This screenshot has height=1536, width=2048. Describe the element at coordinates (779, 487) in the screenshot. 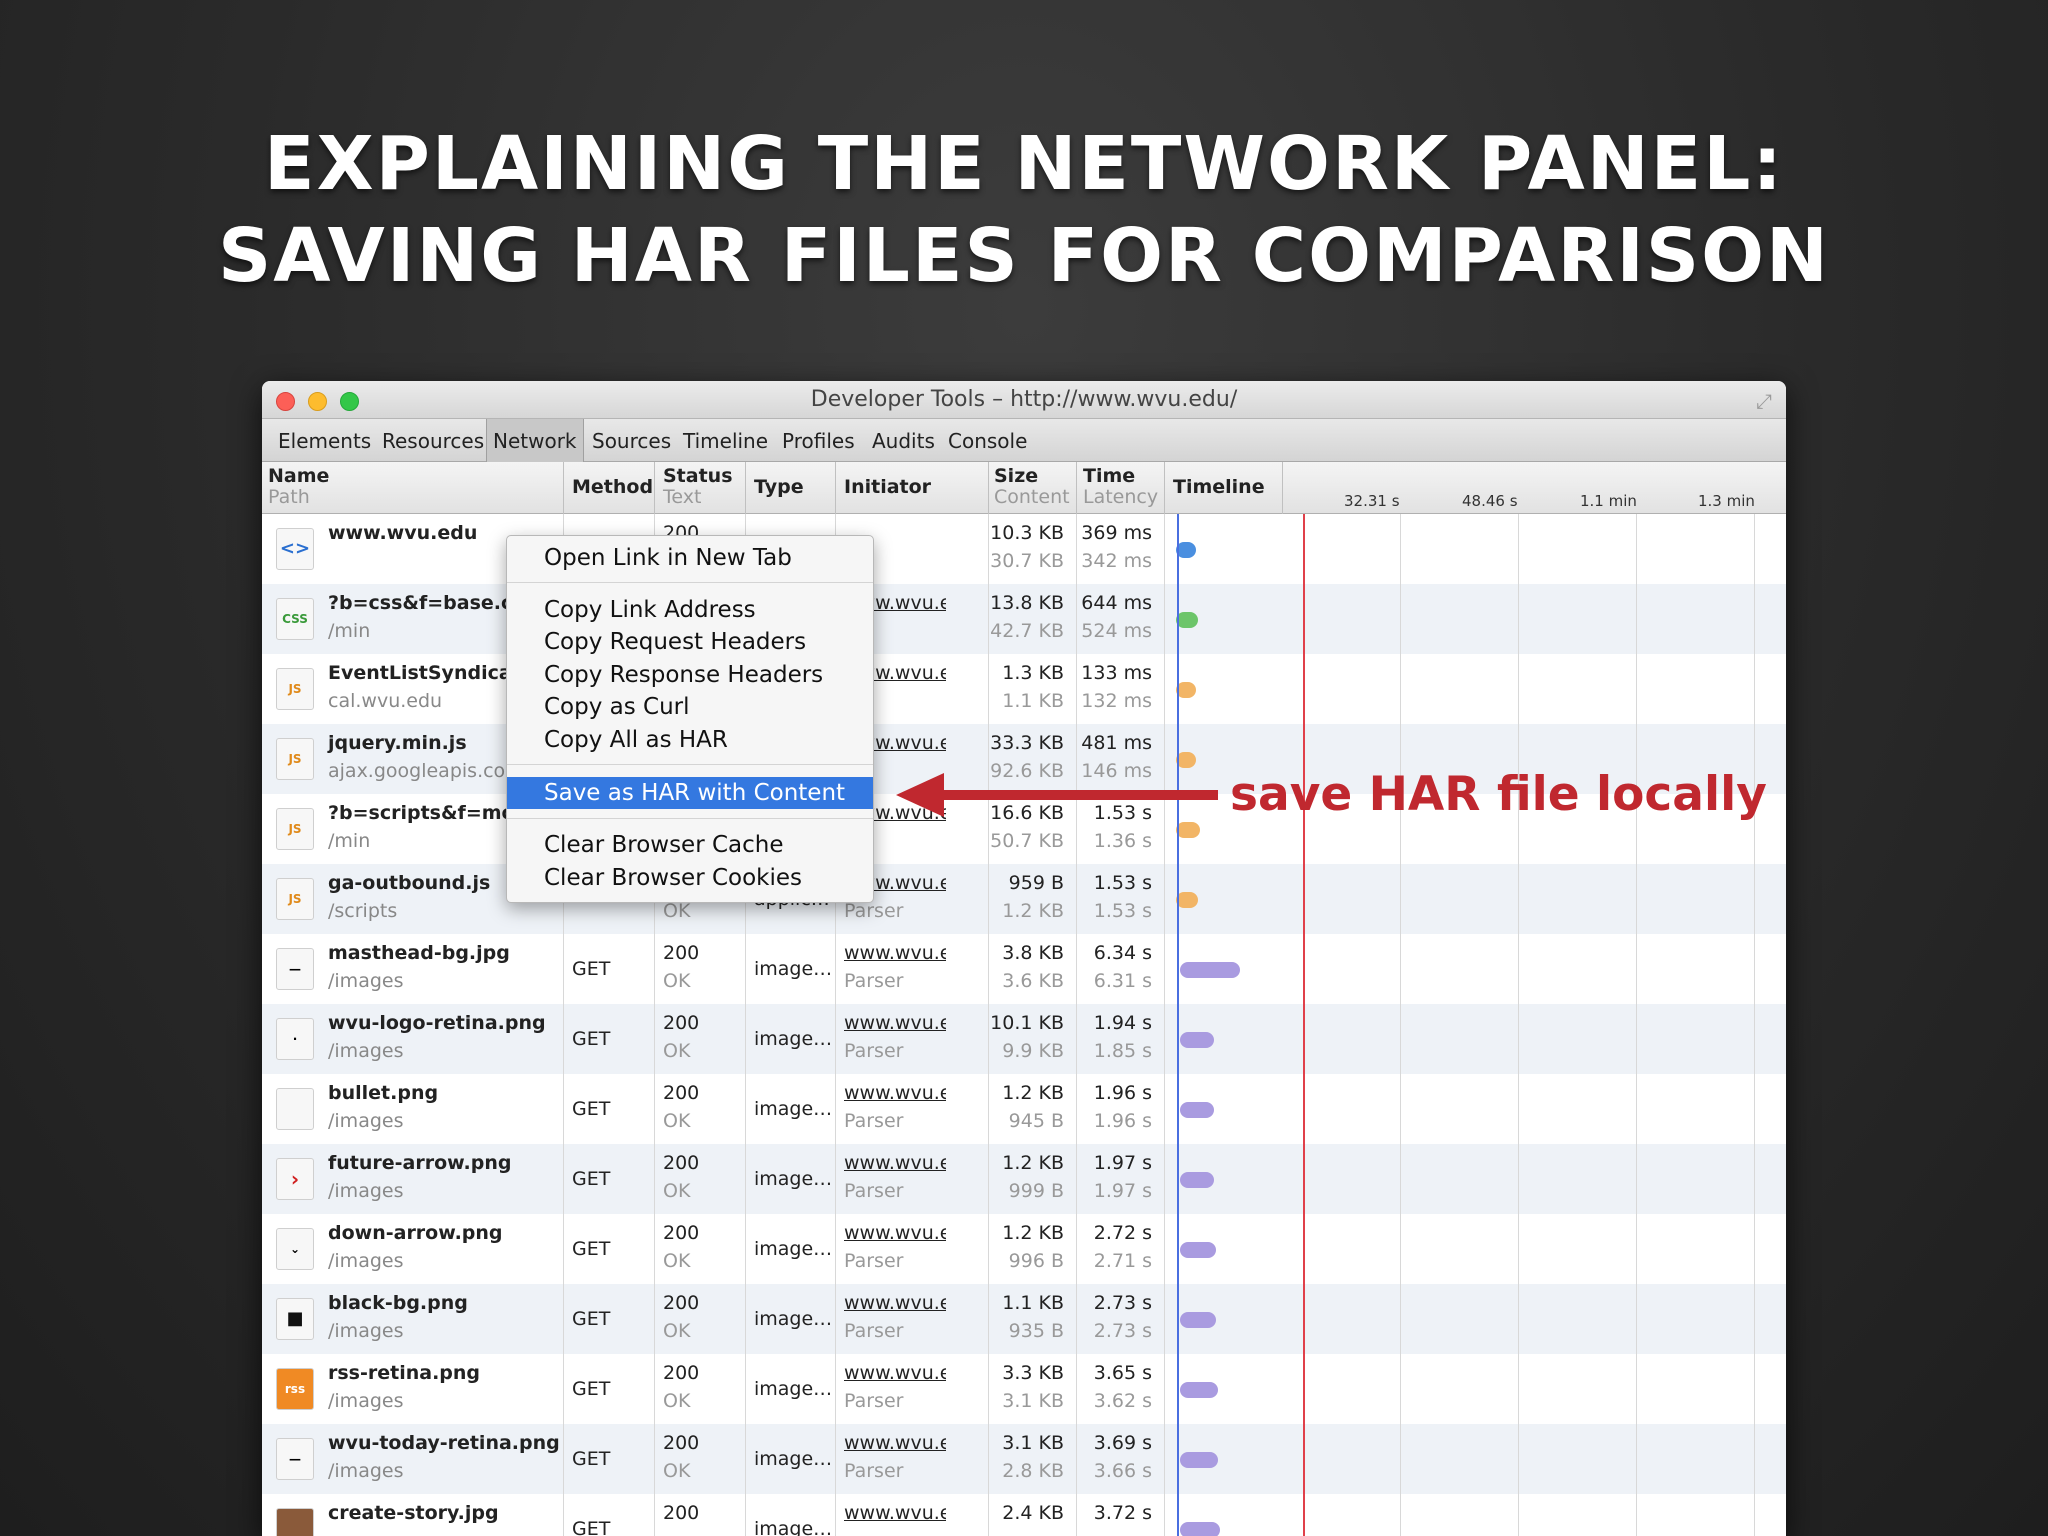

I see `header-type: Type` at that location.